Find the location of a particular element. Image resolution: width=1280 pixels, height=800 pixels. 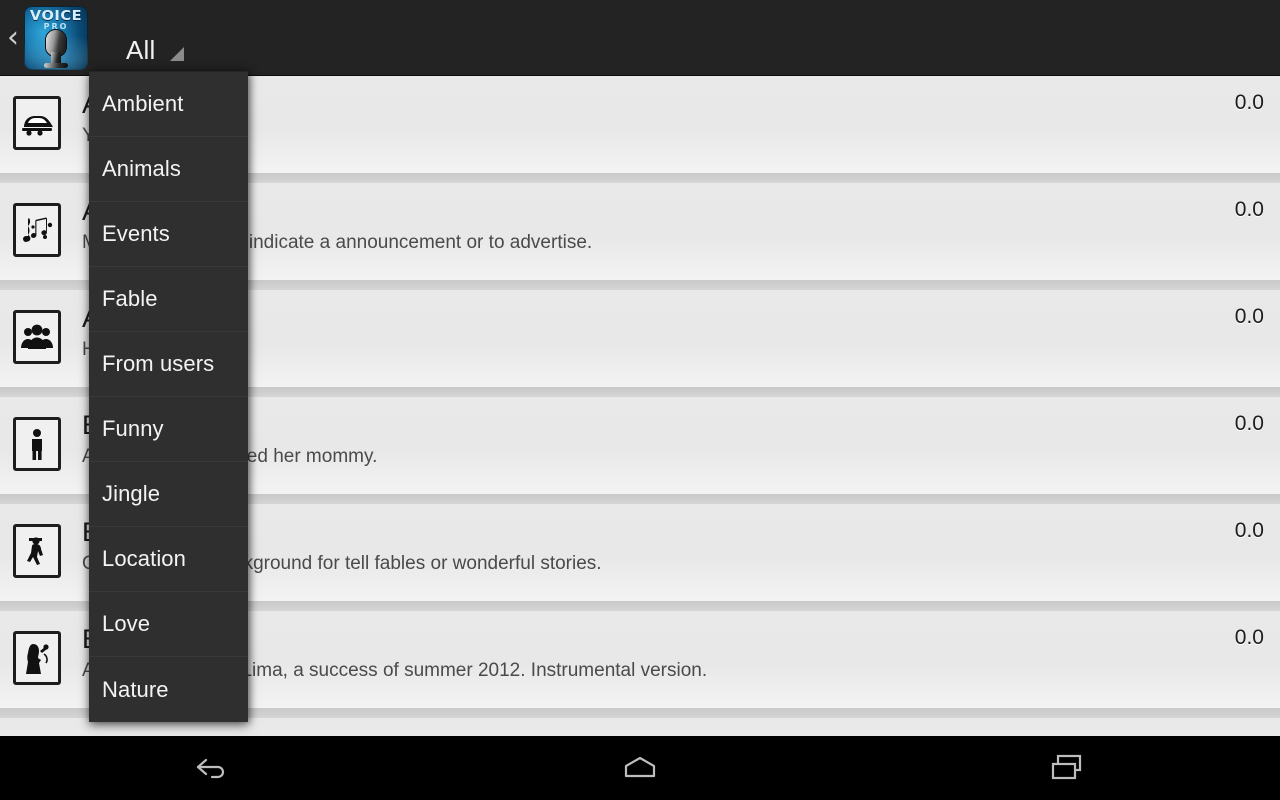

standing-person-icon is located at coordinates (37, 444).